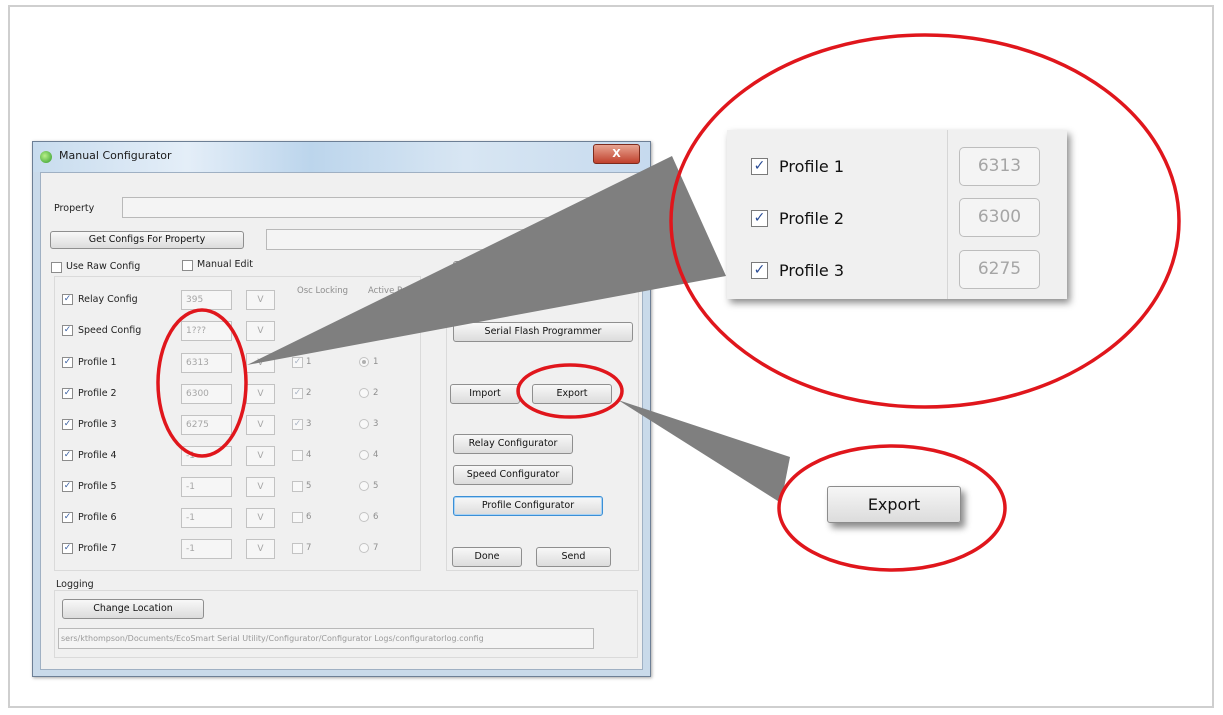 The width and height of the screenshot is (1223, 715). Describe the element at coordinates (892, 508) in the screenshot. I see `export-zoom-highlight-circle` at that location.